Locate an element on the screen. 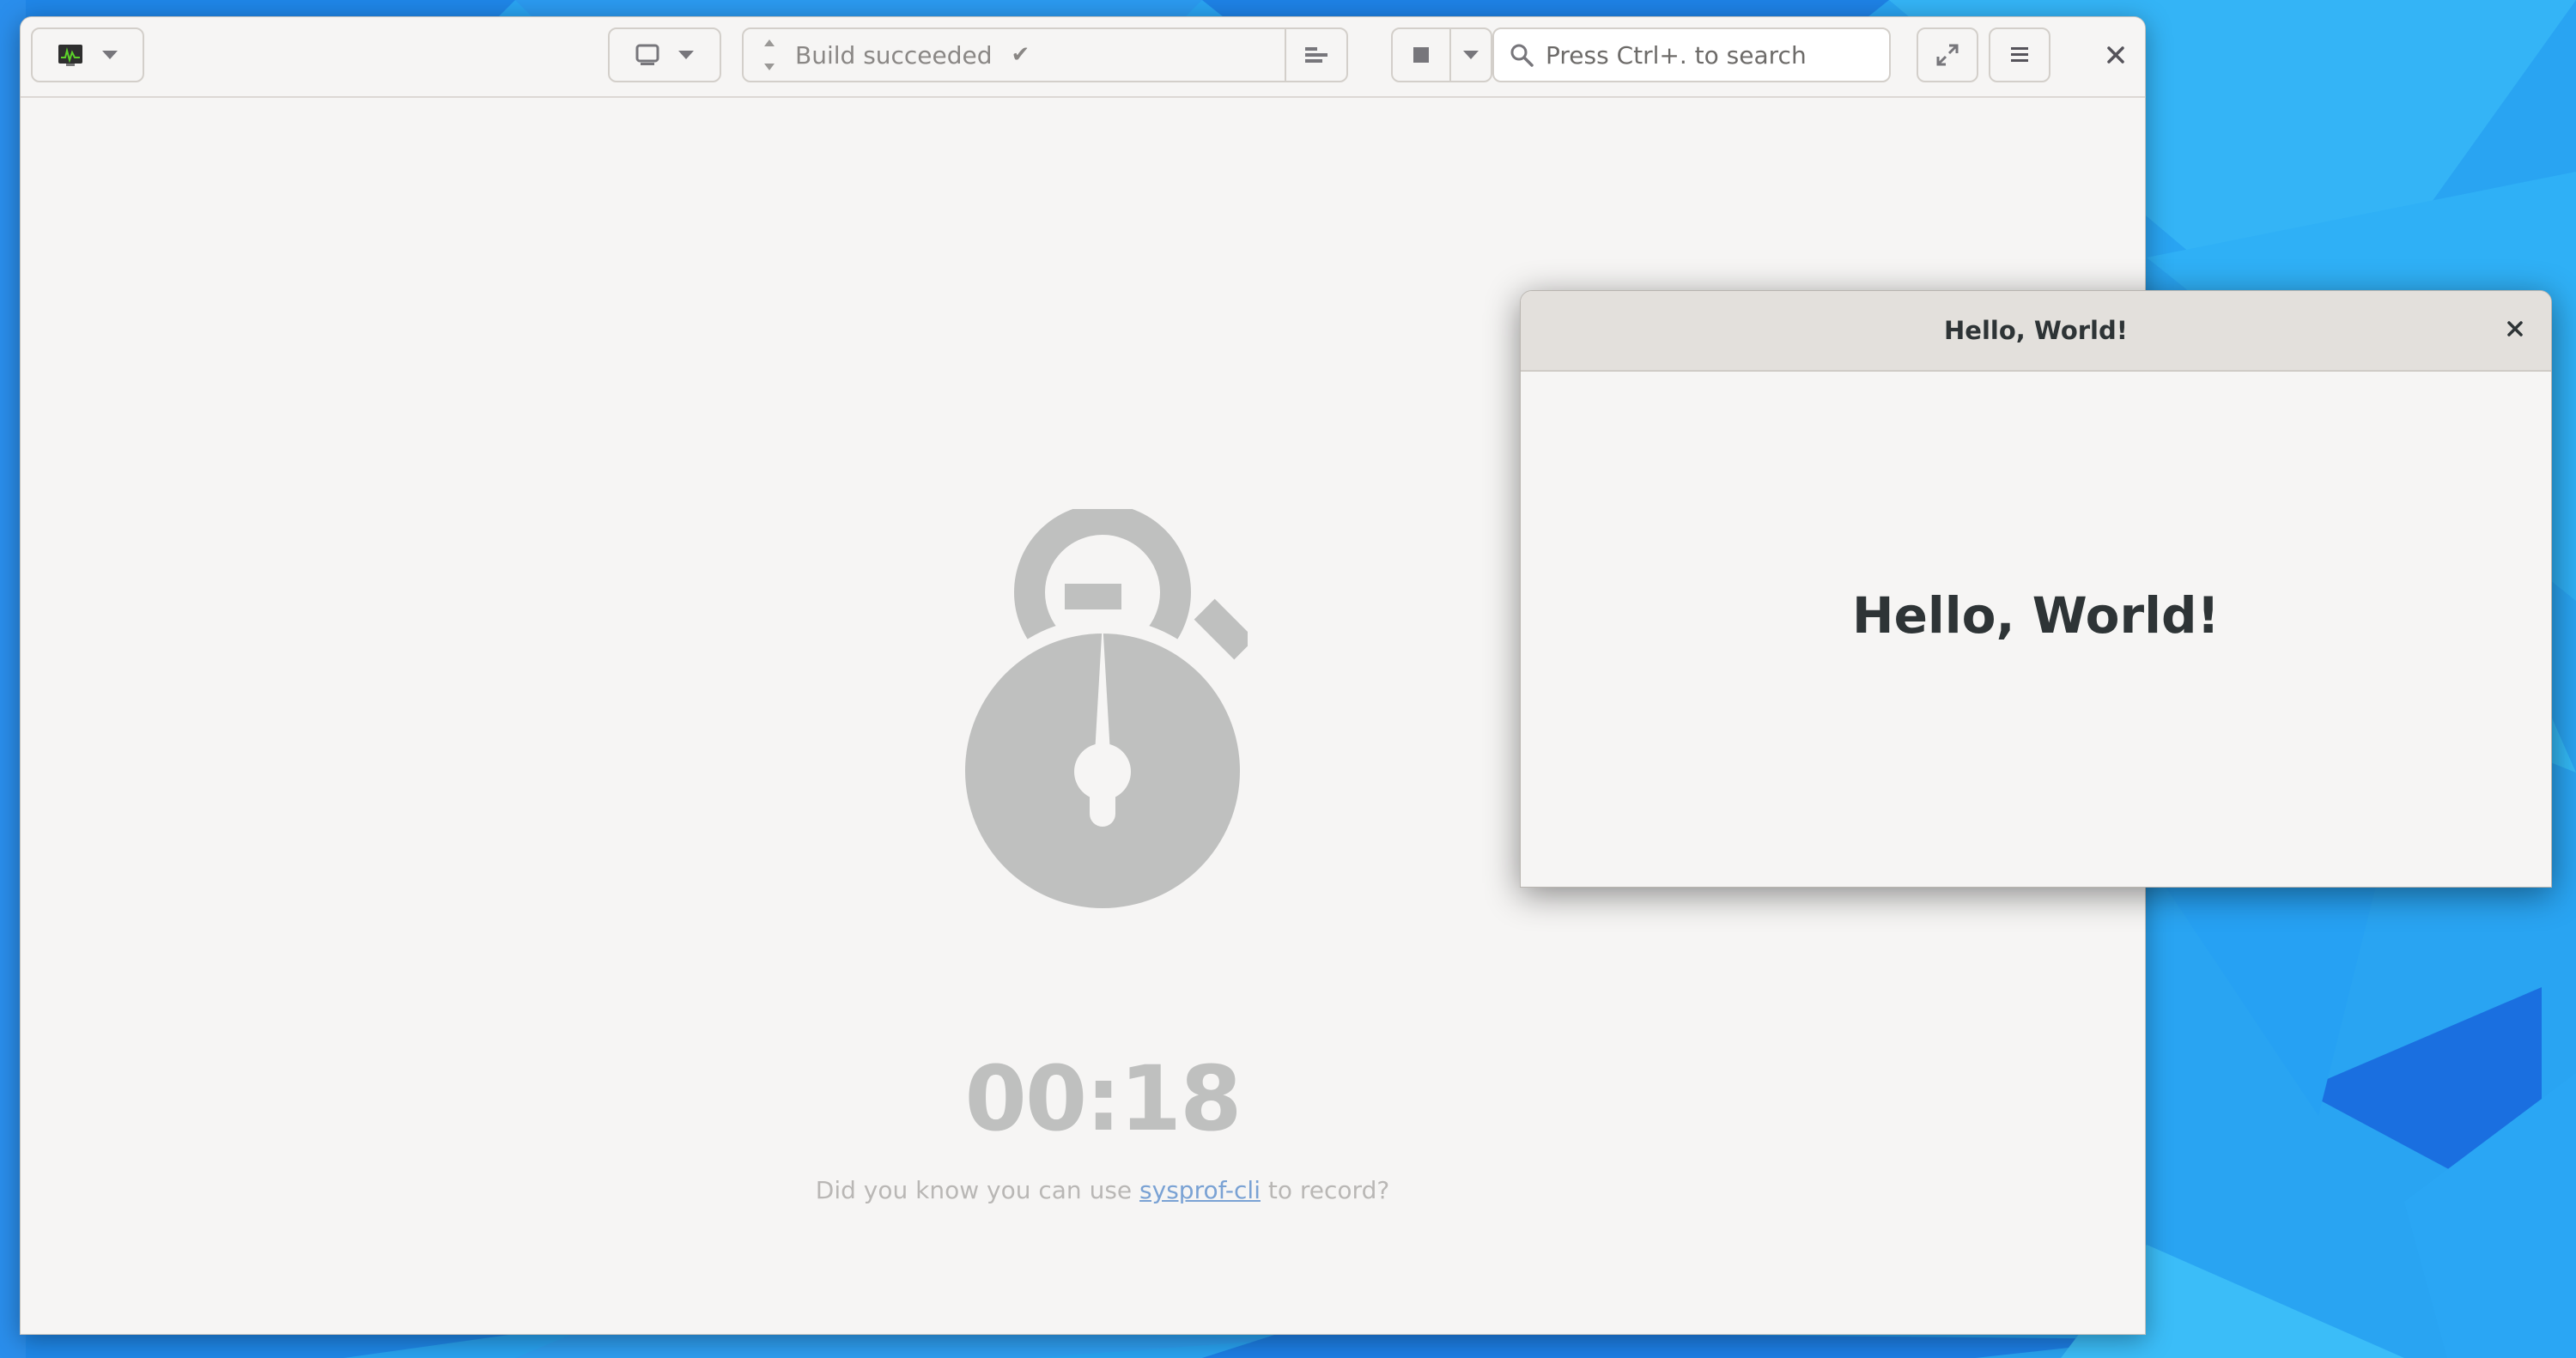 The width and height of the screenshot is (2576, 1358). fullscreen-icon is located at coordinates (1947, 55).